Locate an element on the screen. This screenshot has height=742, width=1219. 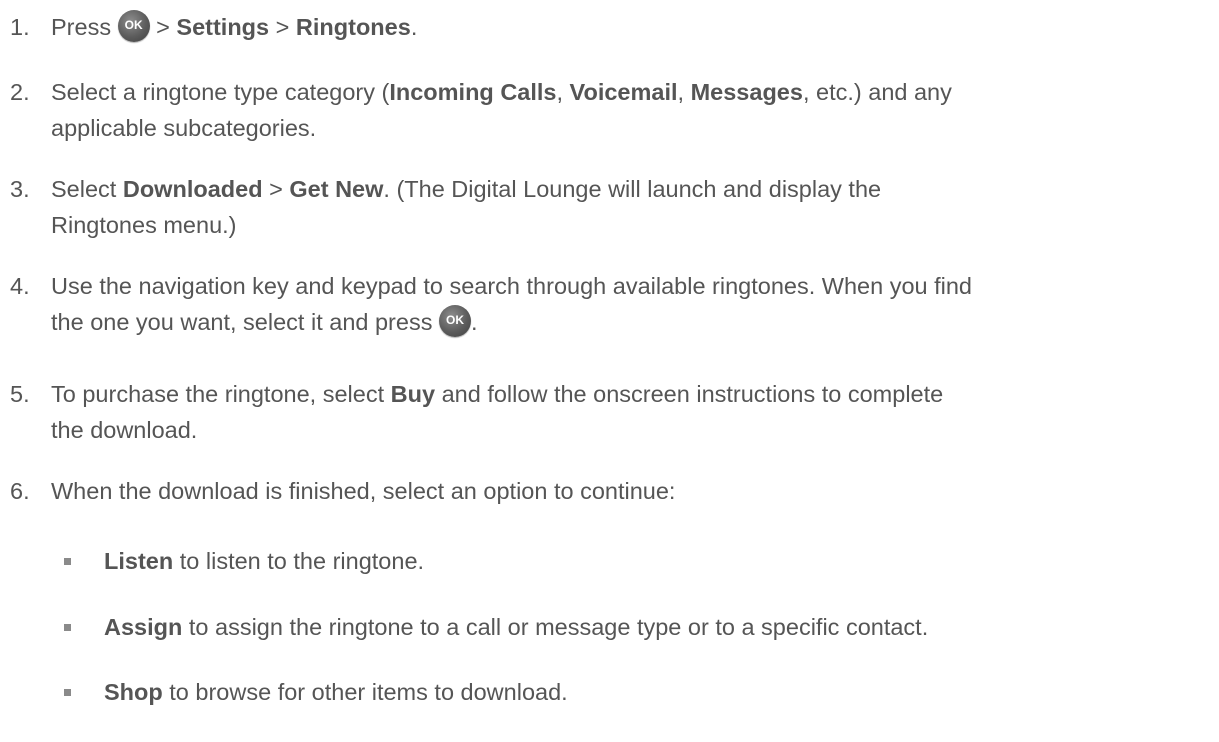
step-text: Press OK > Settings > Ringtones. is located at coordinates (631, 27).